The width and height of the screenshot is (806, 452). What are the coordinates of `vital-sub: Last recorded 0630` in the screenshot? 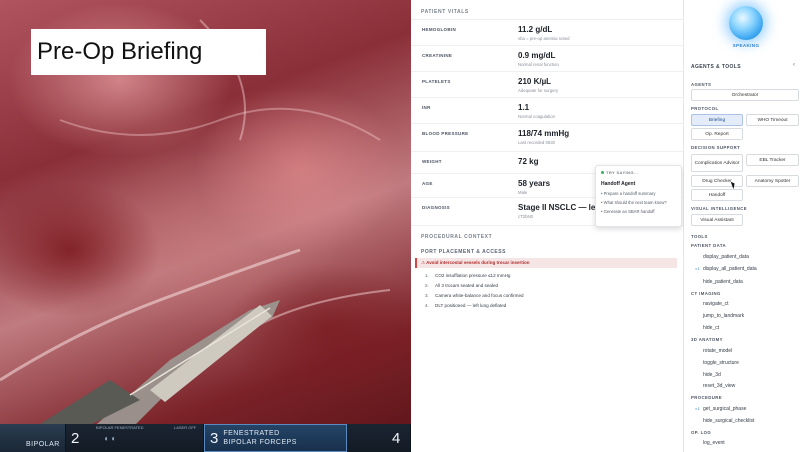 It's located at (537, 142).